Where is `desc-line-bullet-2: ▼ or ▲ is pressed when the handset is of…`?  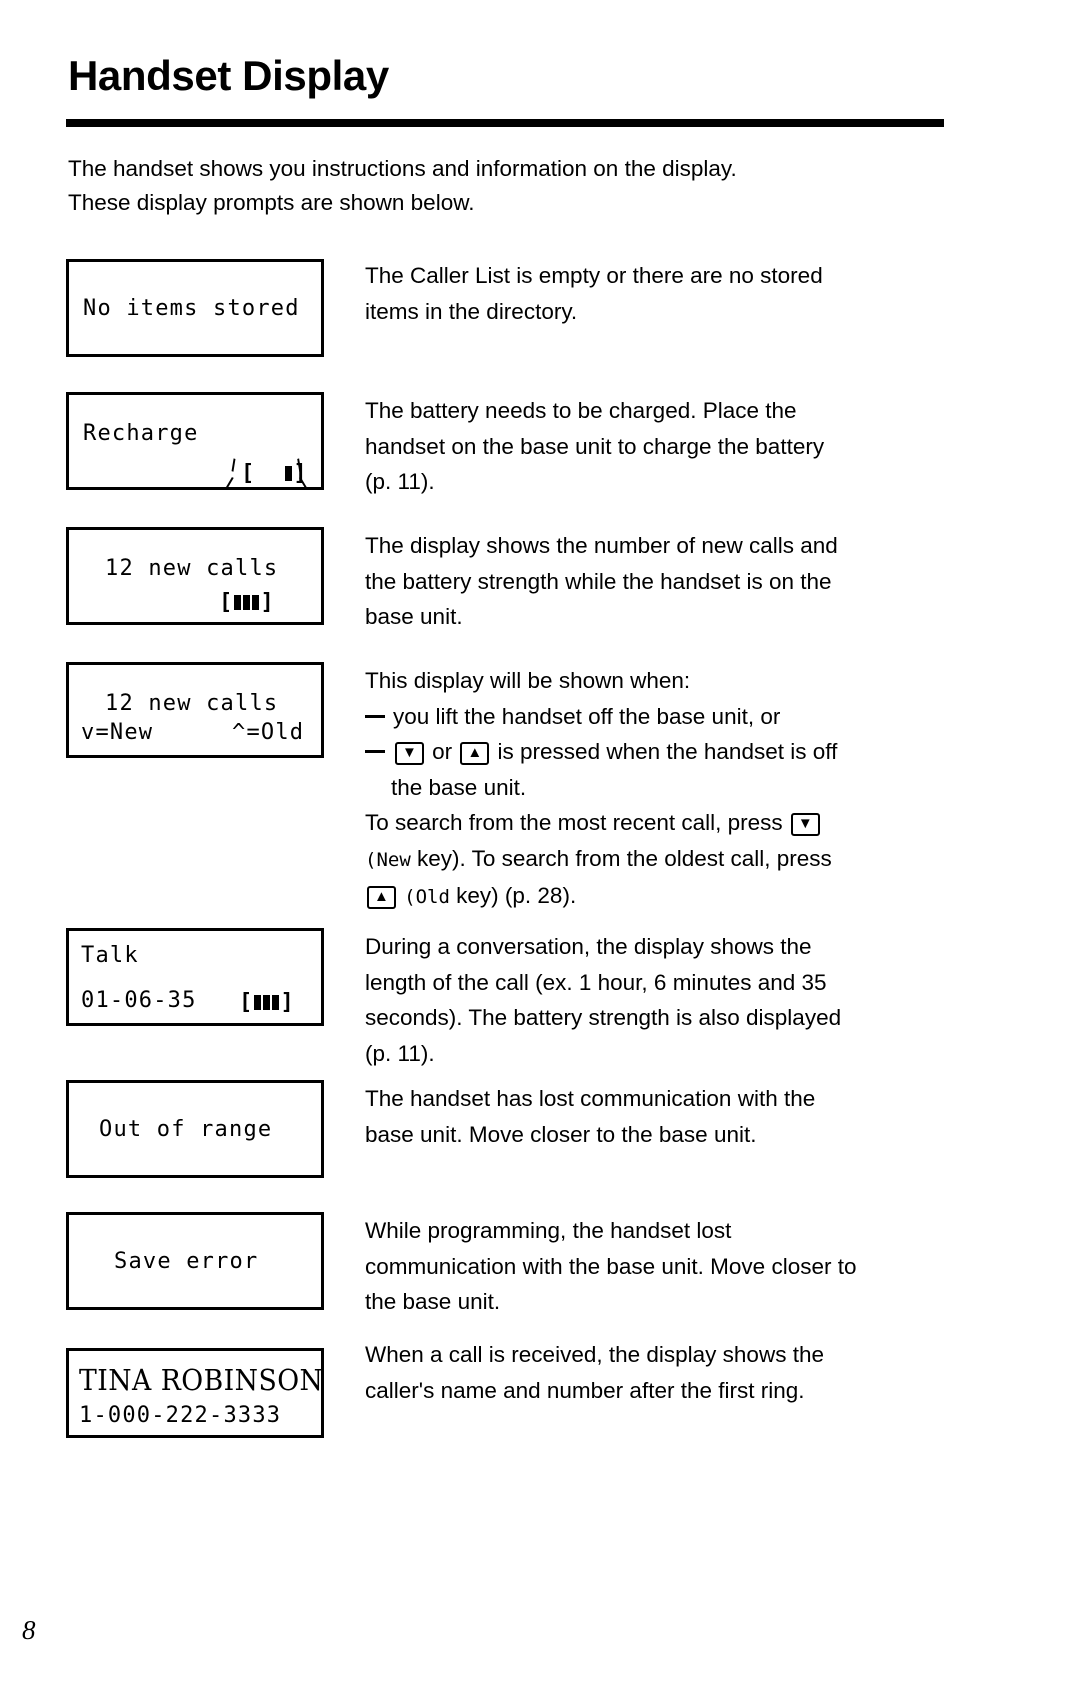
desc-line-bullet-2: ▼ or ▲ is pressed when the handset is of… is located at coordinates (657, 752).